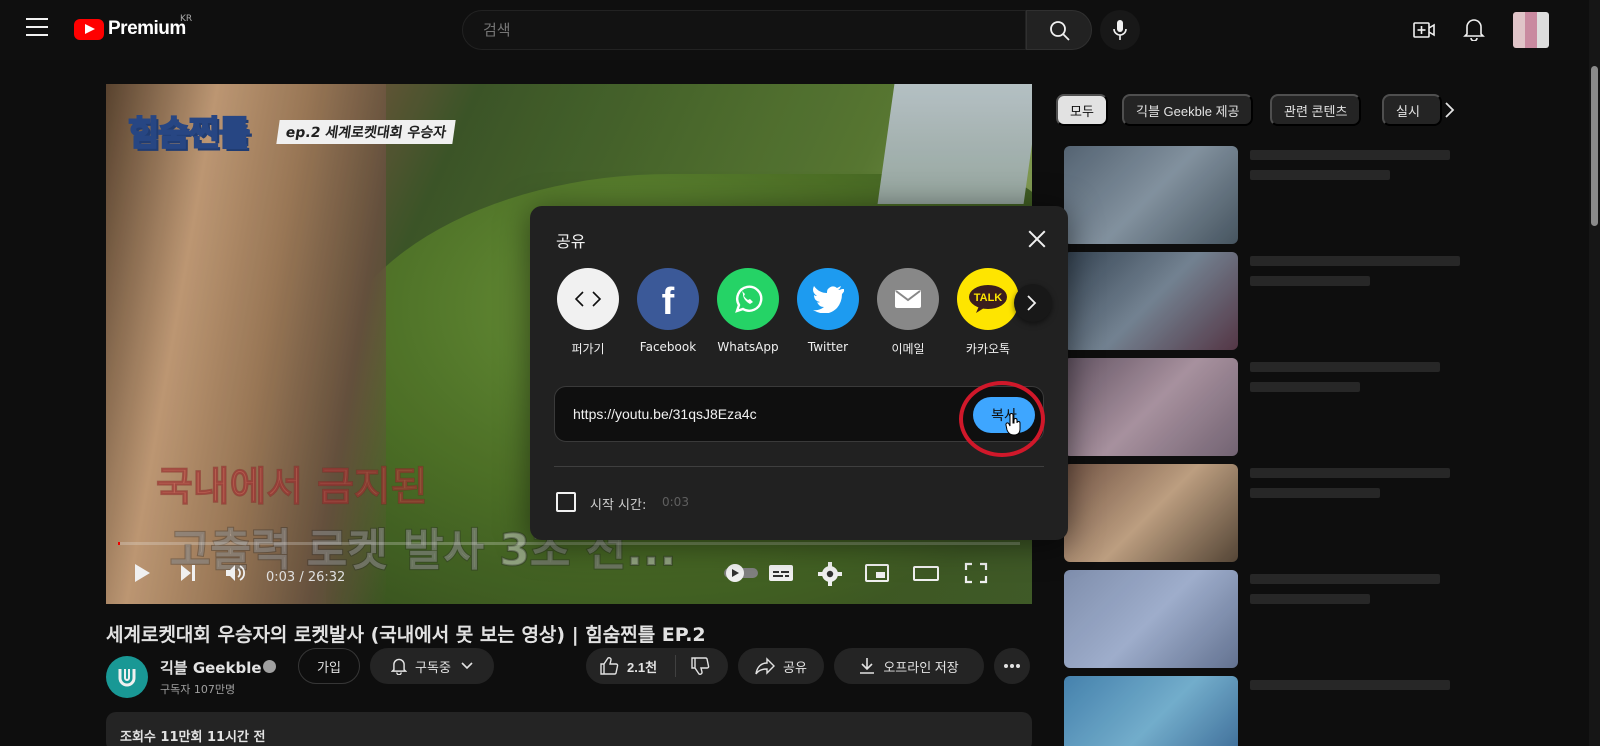  Describe the element at coordinates (908, 299) in the screenshot. I see `email-icon` at that location.